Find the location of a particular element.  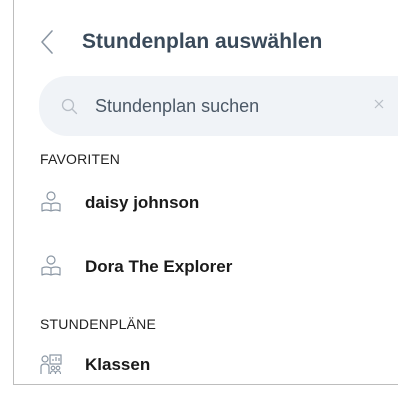

search-icon is located at coordinates (70, 106).